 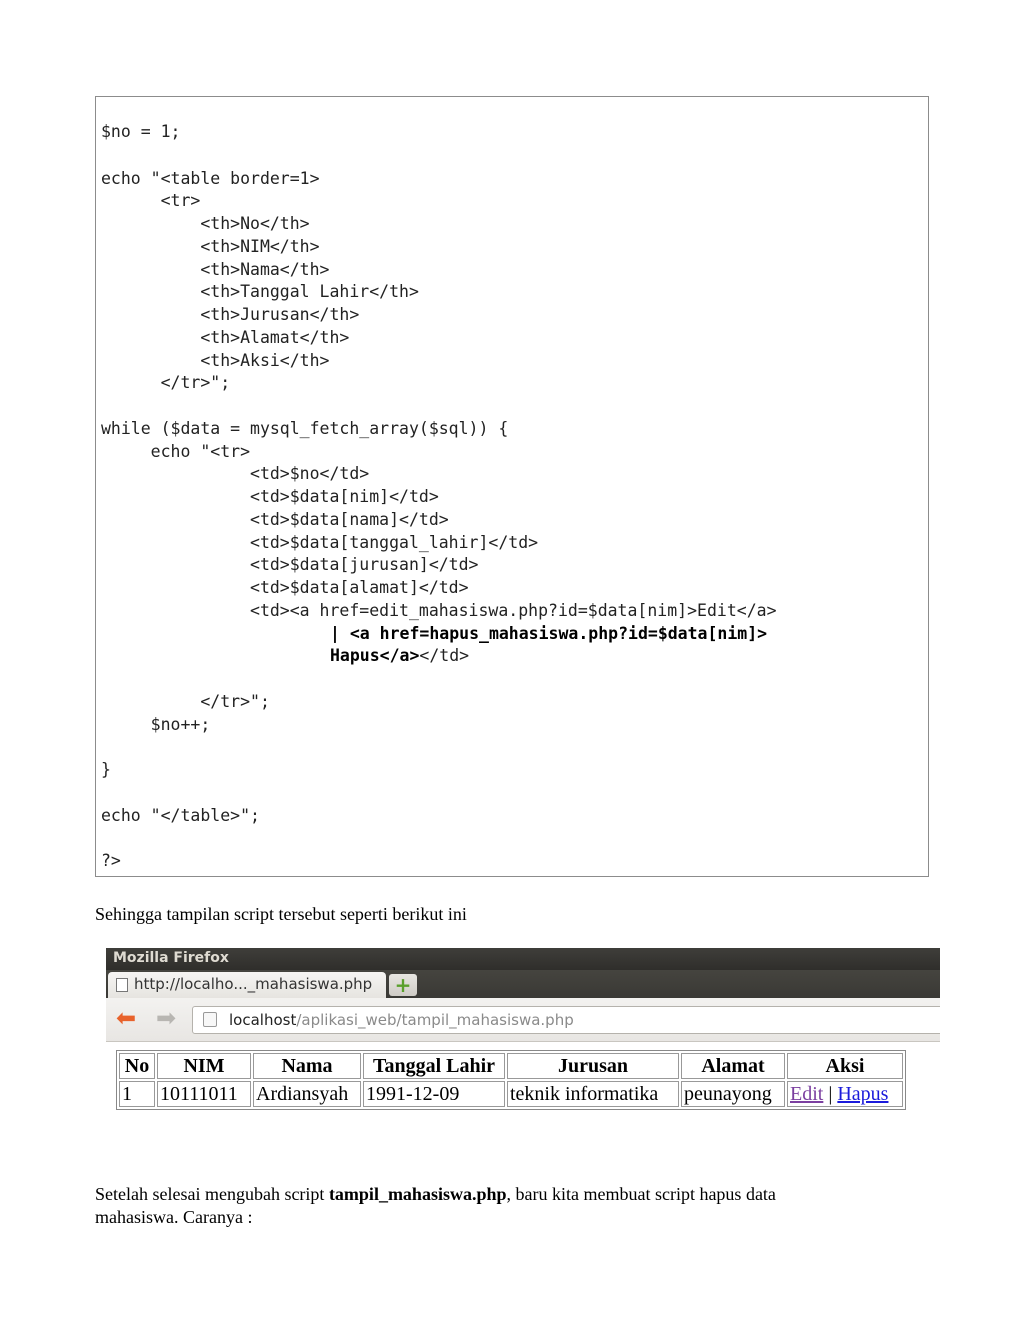 I want to click on forward-arrow-icon: ➡, so click(x=166, y=1018).